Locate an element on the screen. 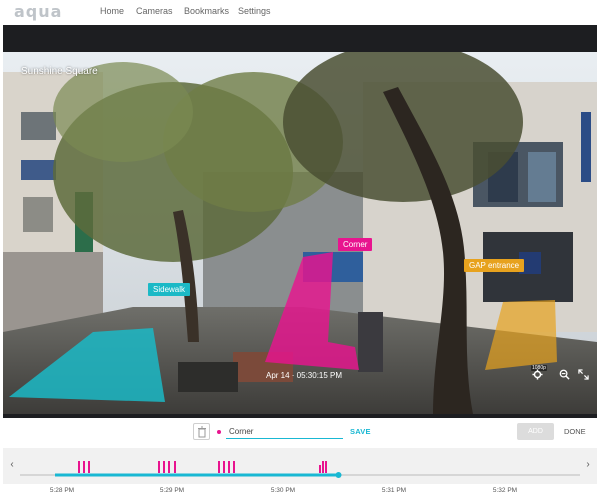  fullscreen-icon is located at coordinates (583, 375).